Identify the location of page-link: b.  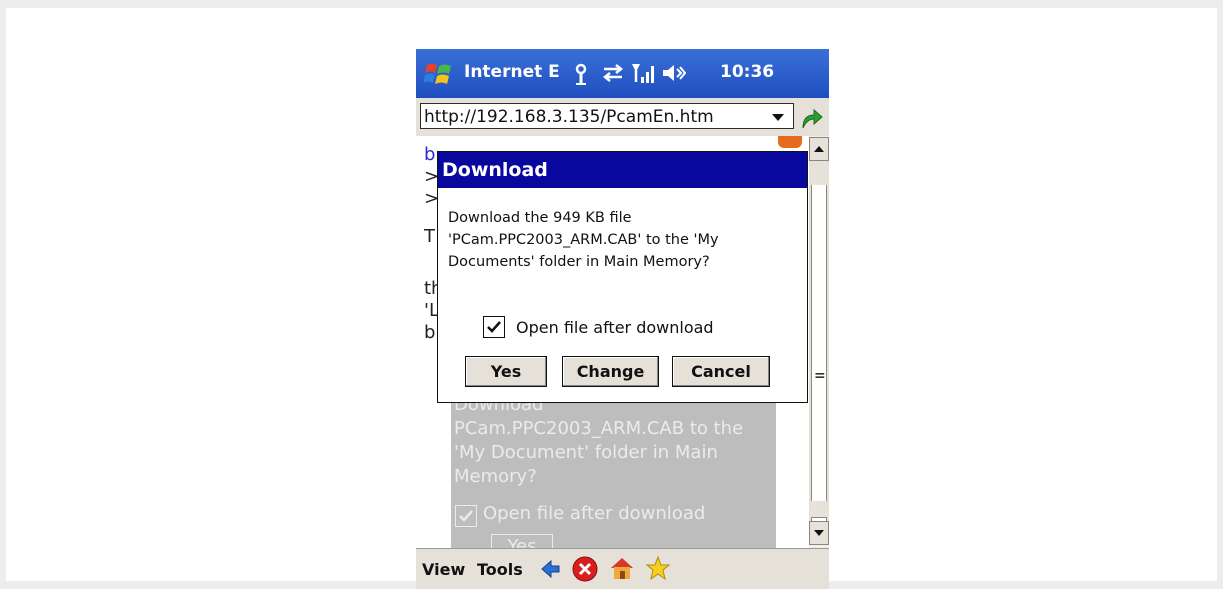
(429, 154).